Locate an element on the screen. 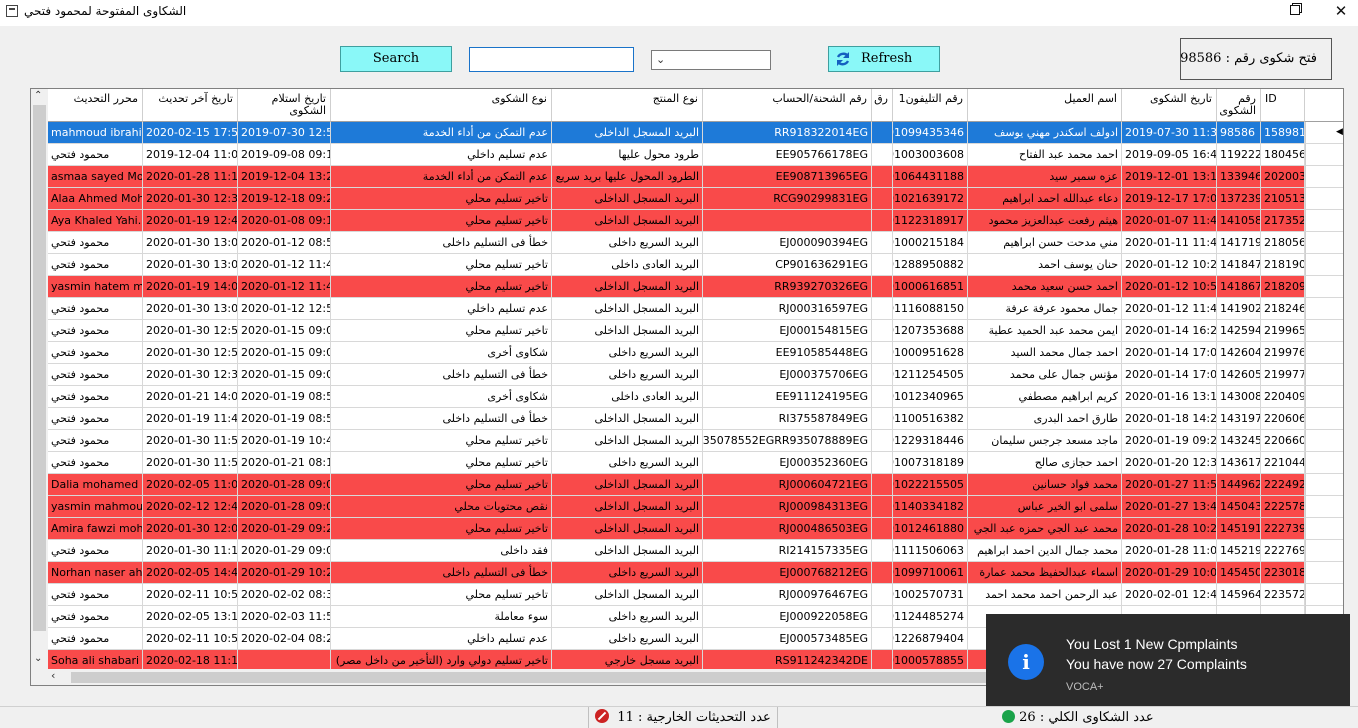 This screenshot has height=728, width=1358. cell-last-update: 2020-02-11 10:54 is located at coordinates (190, 595).